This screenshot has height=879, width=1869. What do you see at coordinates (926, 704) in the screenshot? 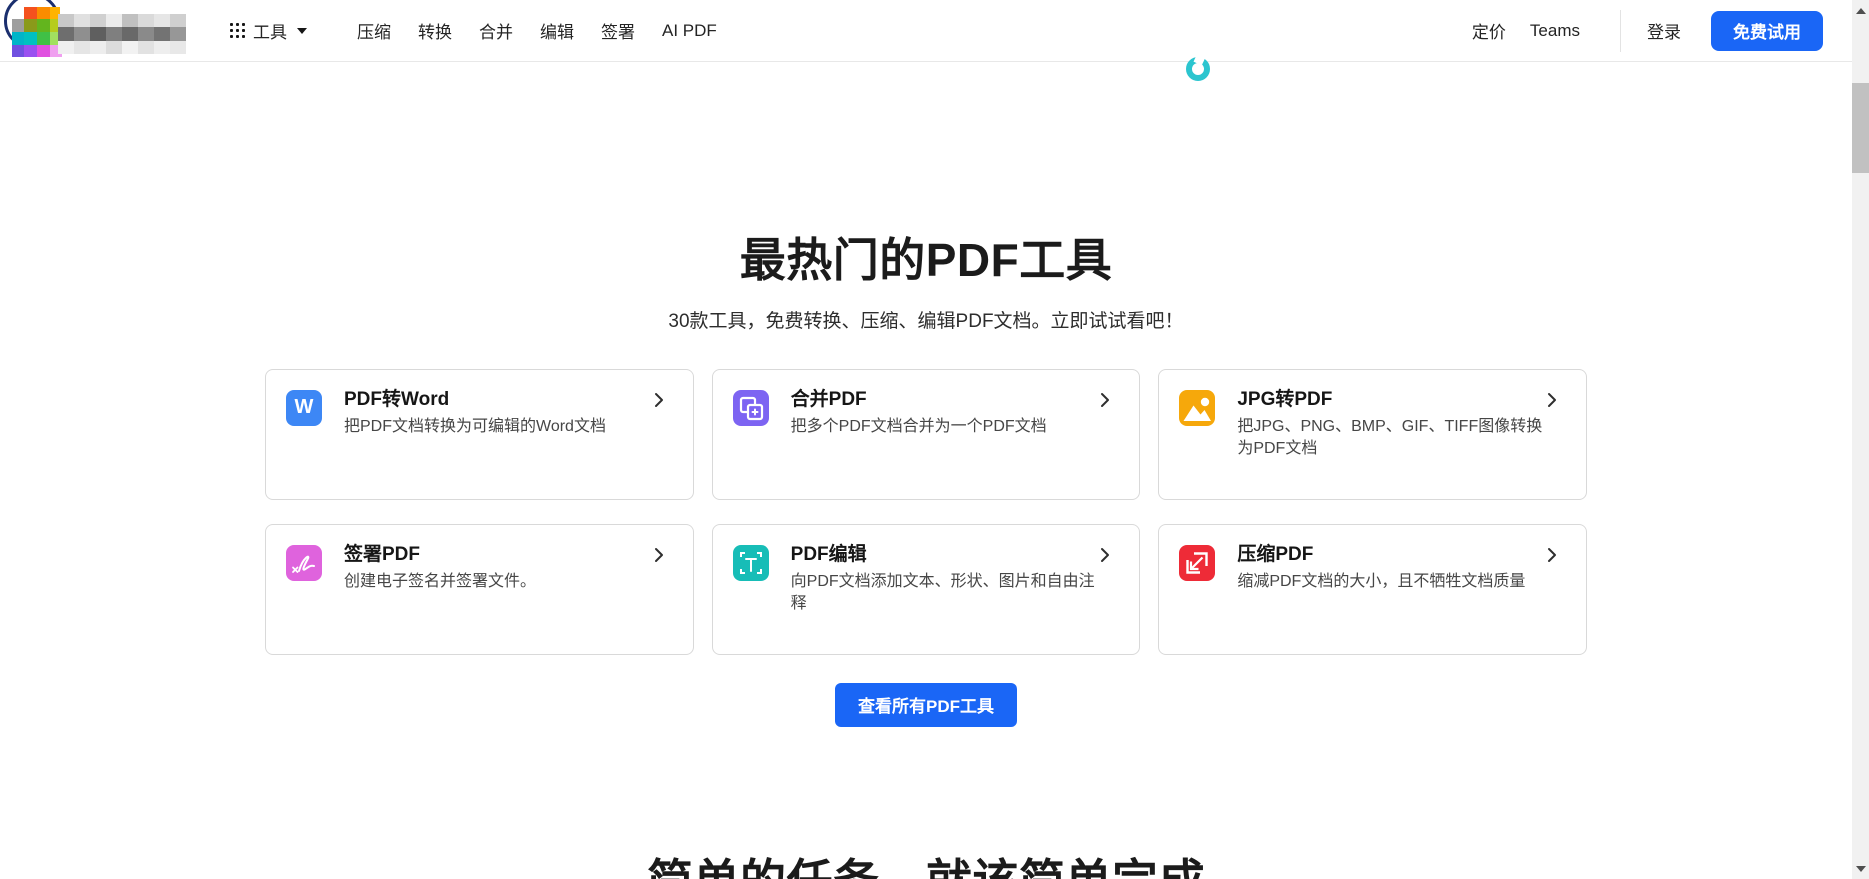
I see `view-all-tools-button: 查看所有PDF工具` at bounding box center [926, 704].